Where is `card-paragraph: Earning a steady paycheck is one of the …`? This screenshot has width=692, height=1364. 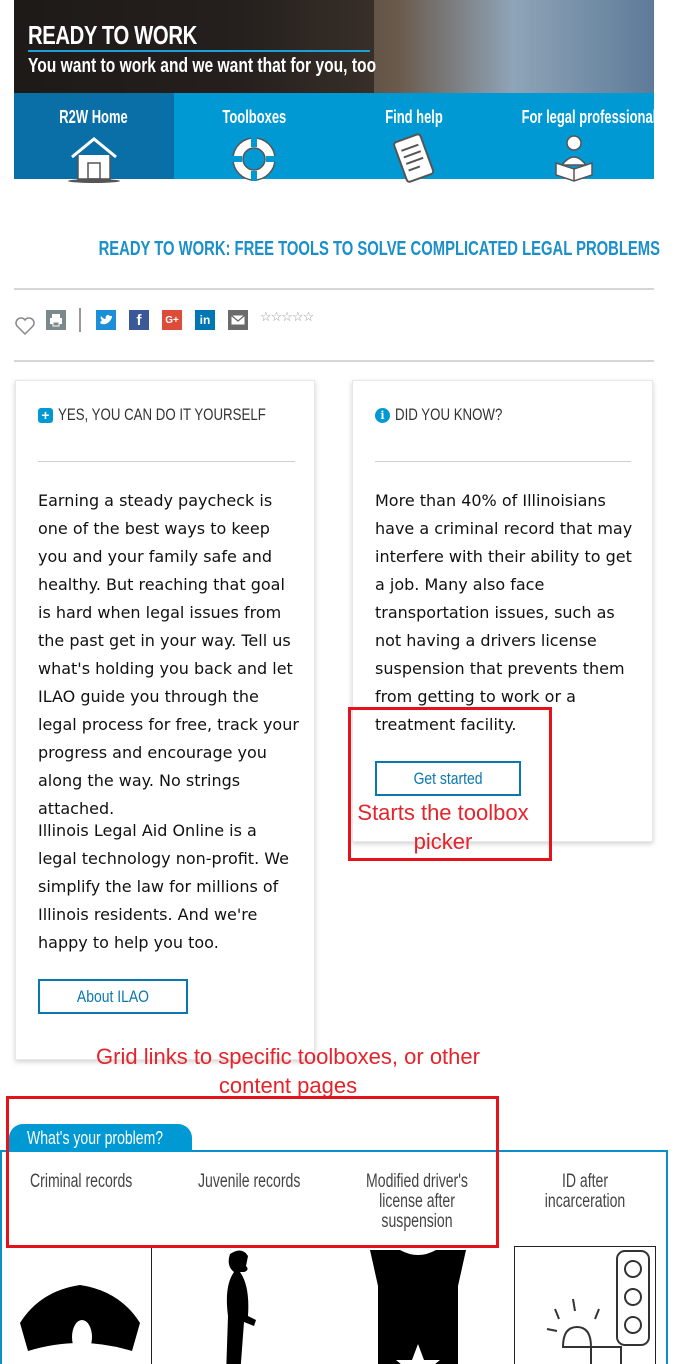
card-paragraph: Earning a steady paycheck is one of the … is located at coordinates (168, 654).